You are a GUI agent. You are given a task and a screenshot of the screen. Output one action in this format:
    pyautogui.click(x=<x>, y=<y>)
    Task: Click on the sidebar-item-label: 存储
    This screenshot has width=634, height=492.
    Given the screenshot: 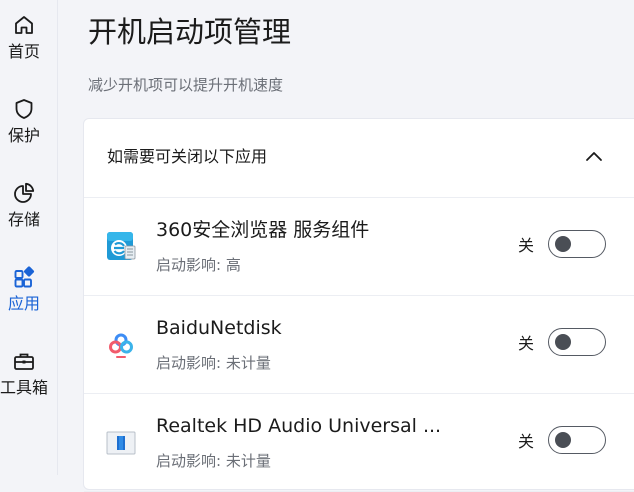 What is the action you would take?
    pyautogui.click(x=23, y=219)
    